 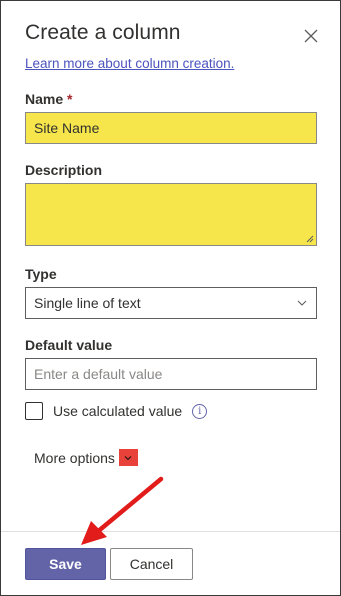 I want to click on description-input, so click(x=171, y=214).